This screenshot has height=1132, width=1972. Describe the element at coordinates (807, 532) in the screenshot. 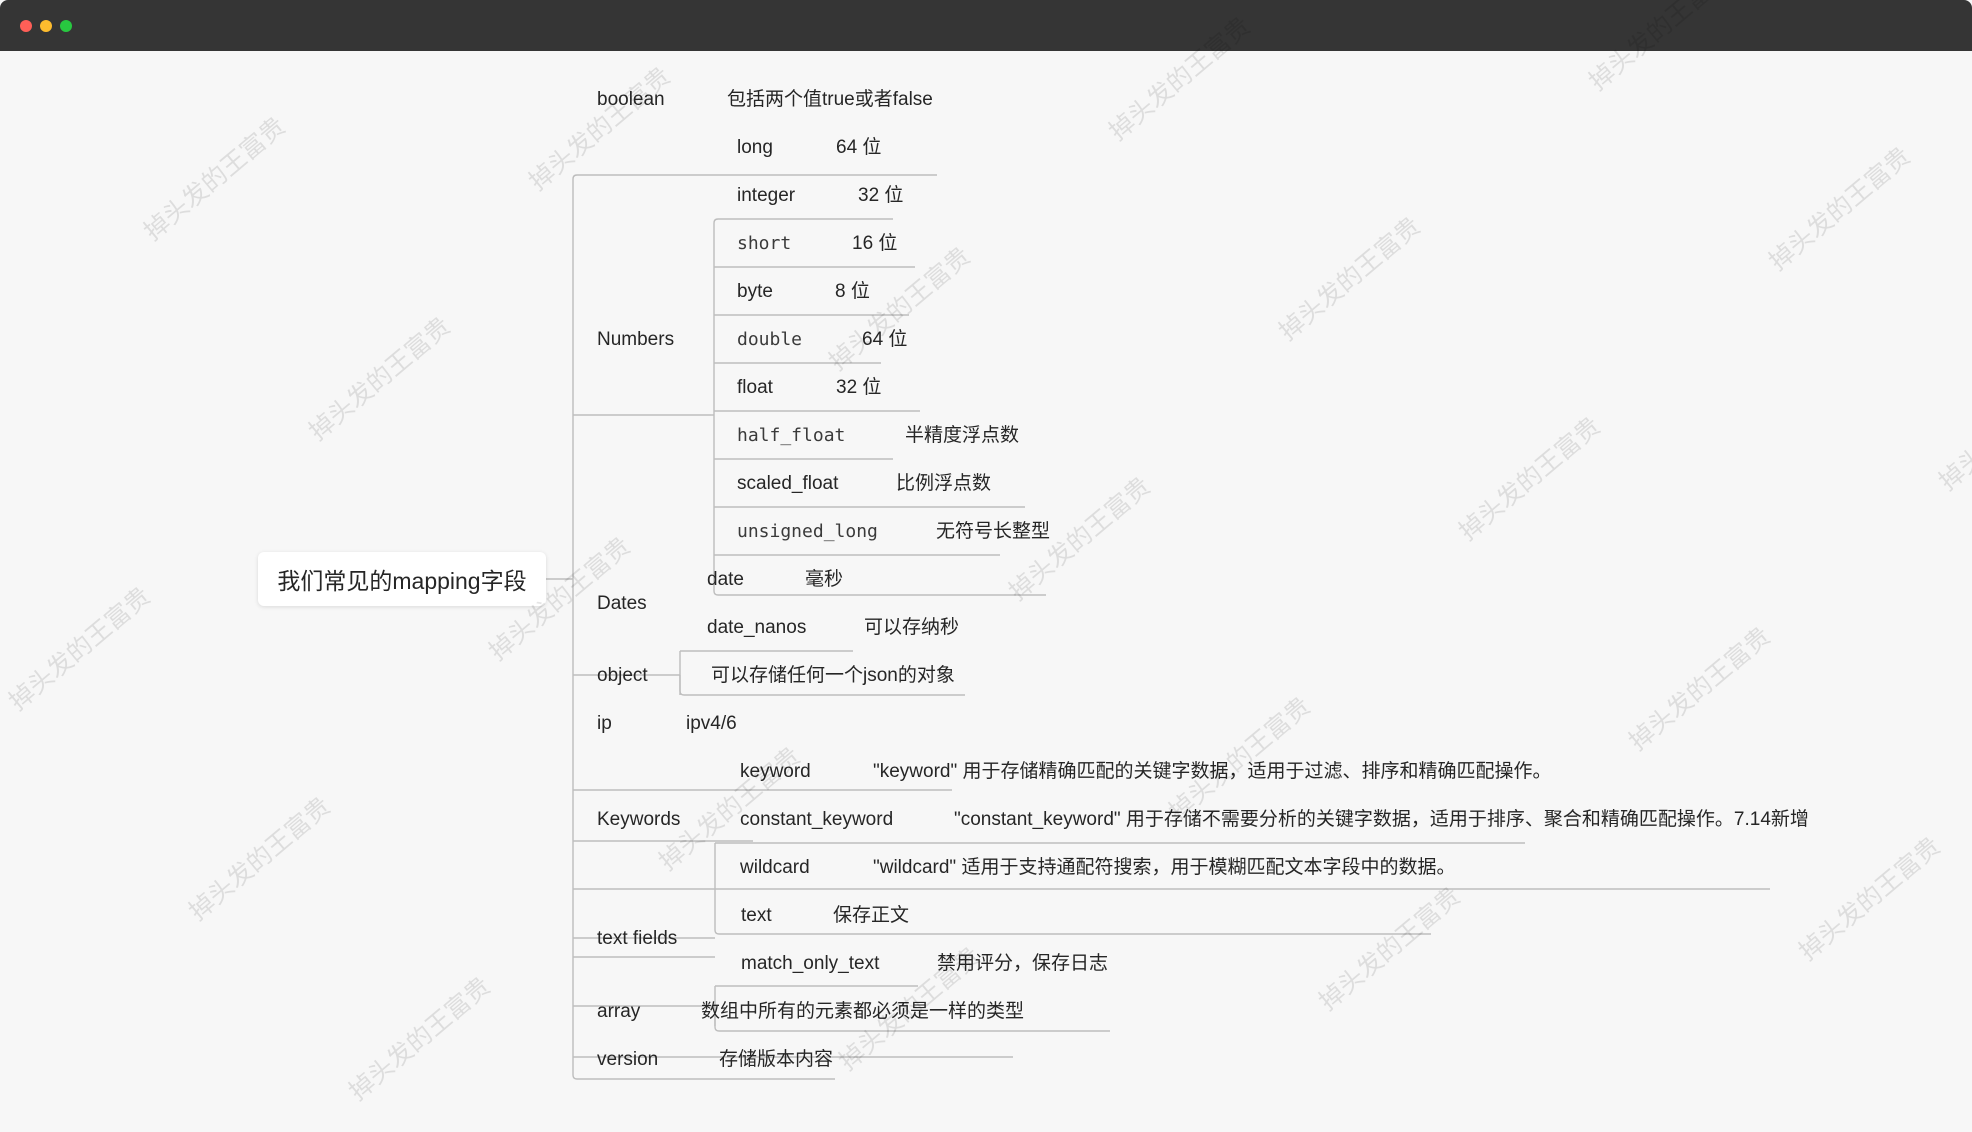

I see `node-unsigned-long: unsigned_long` at that location.